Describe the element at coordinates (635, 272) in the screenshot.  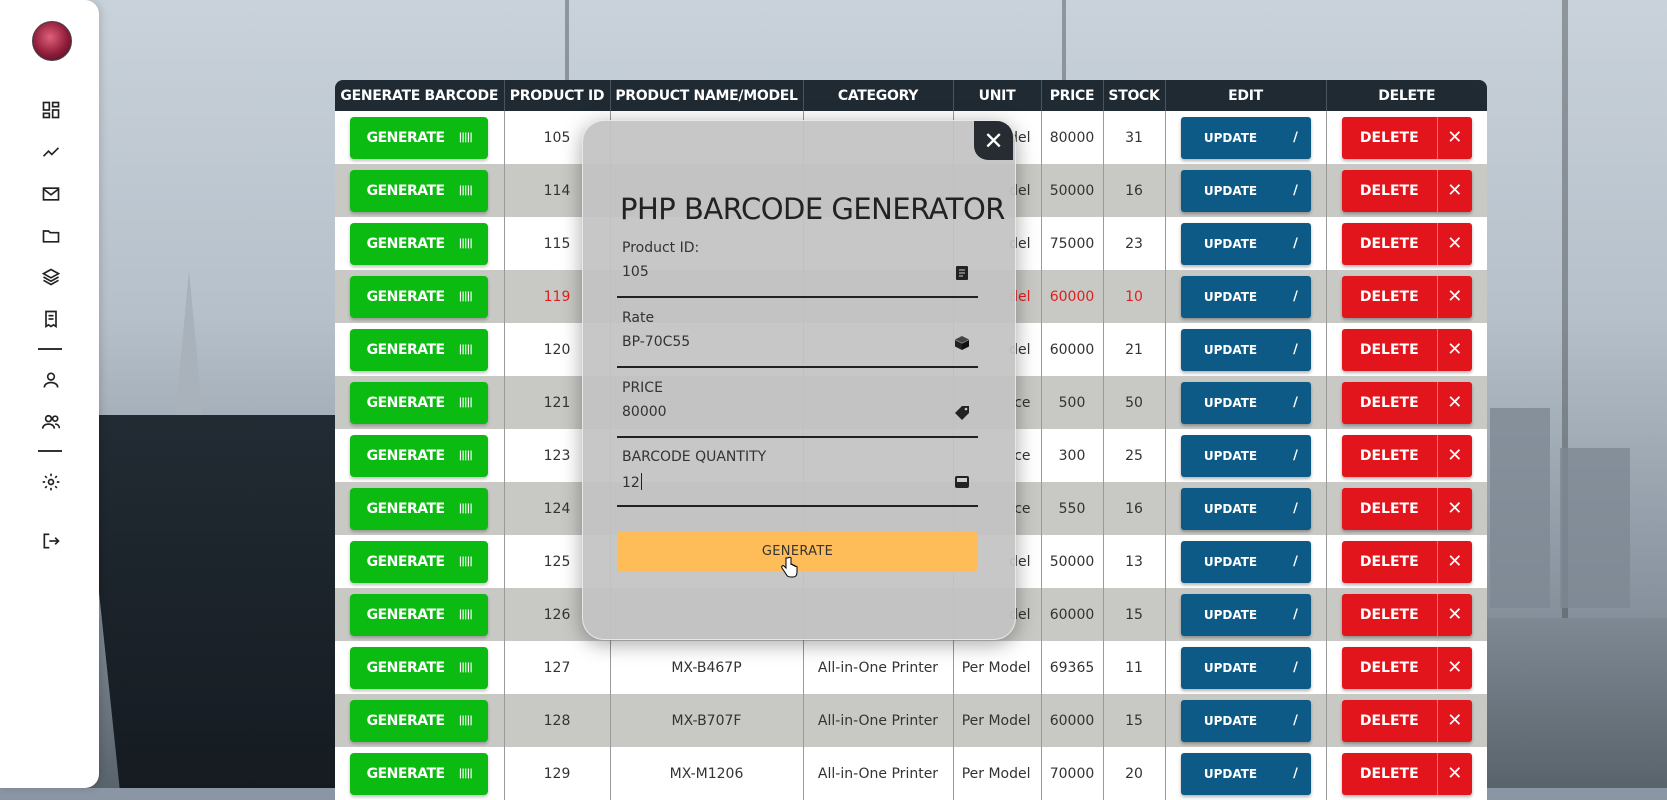
I see `product-id-input: 105` at that location.